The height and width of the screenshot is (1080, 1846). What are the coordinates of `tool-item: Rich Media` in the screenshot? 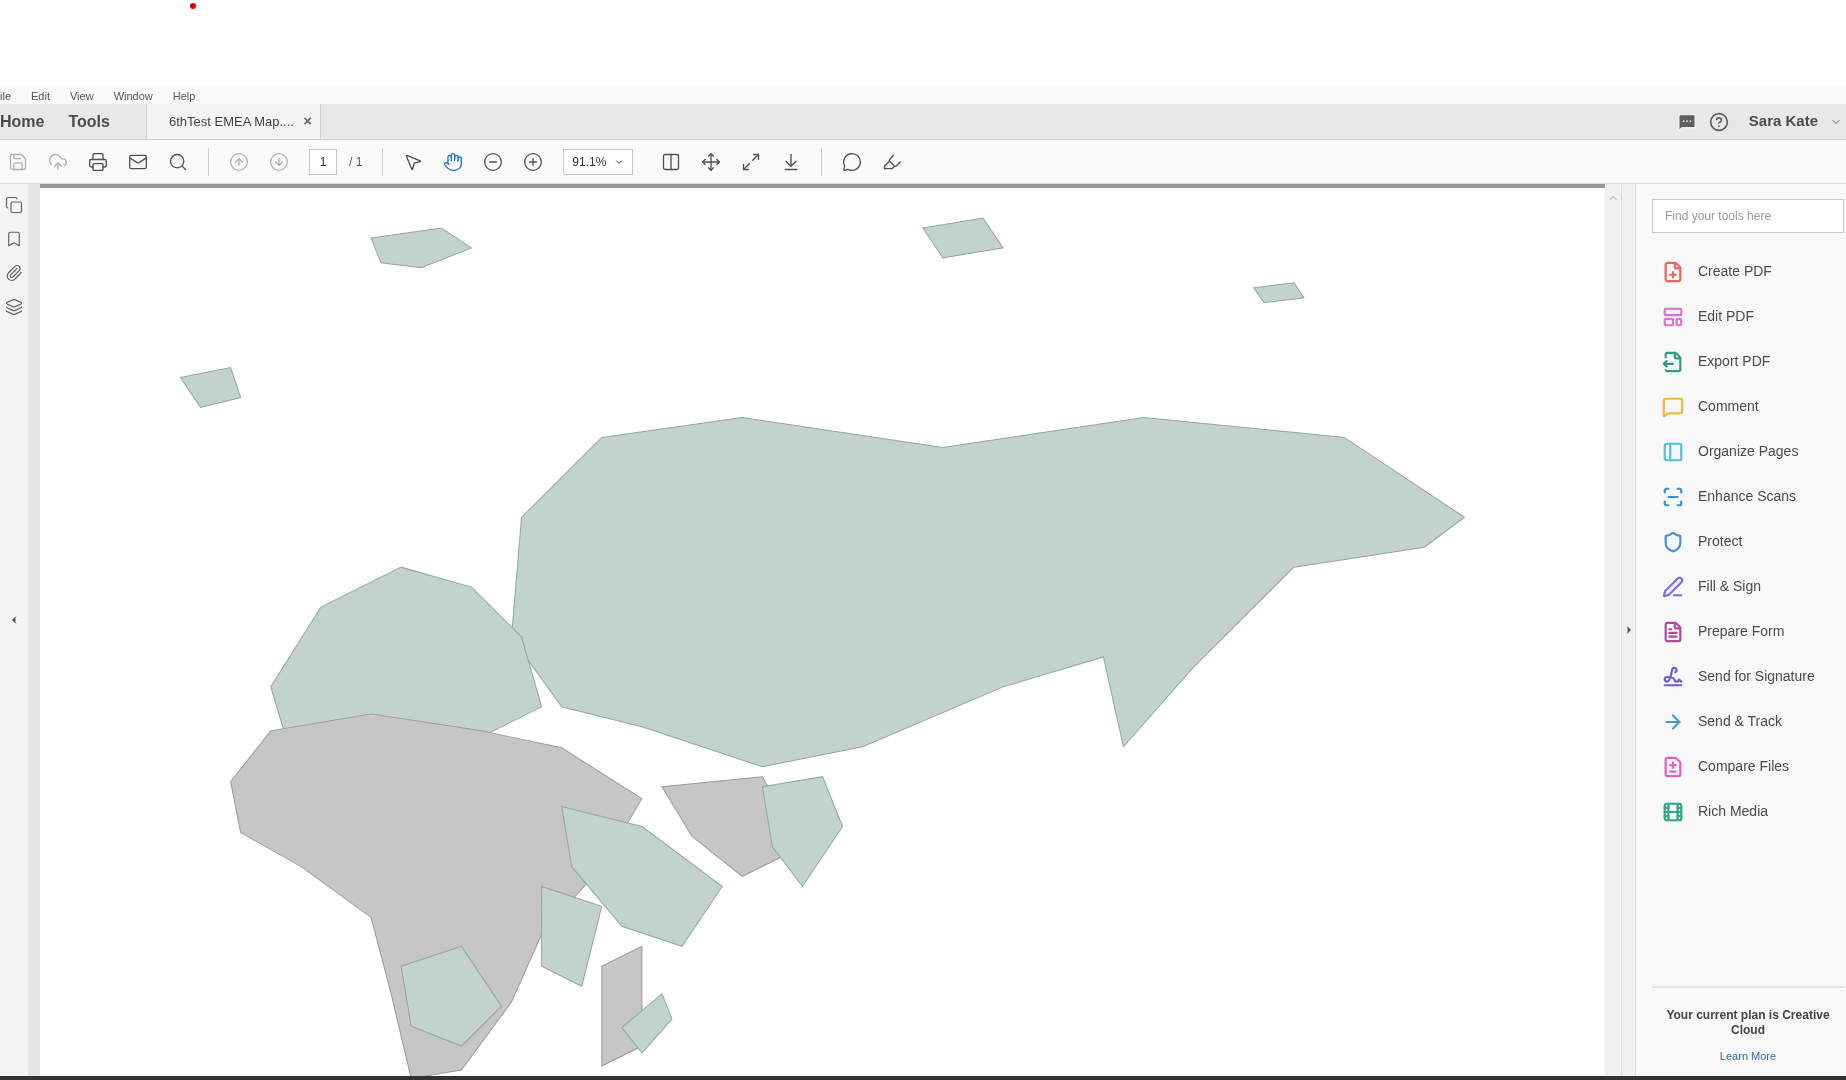 It's located at (1748, 811).